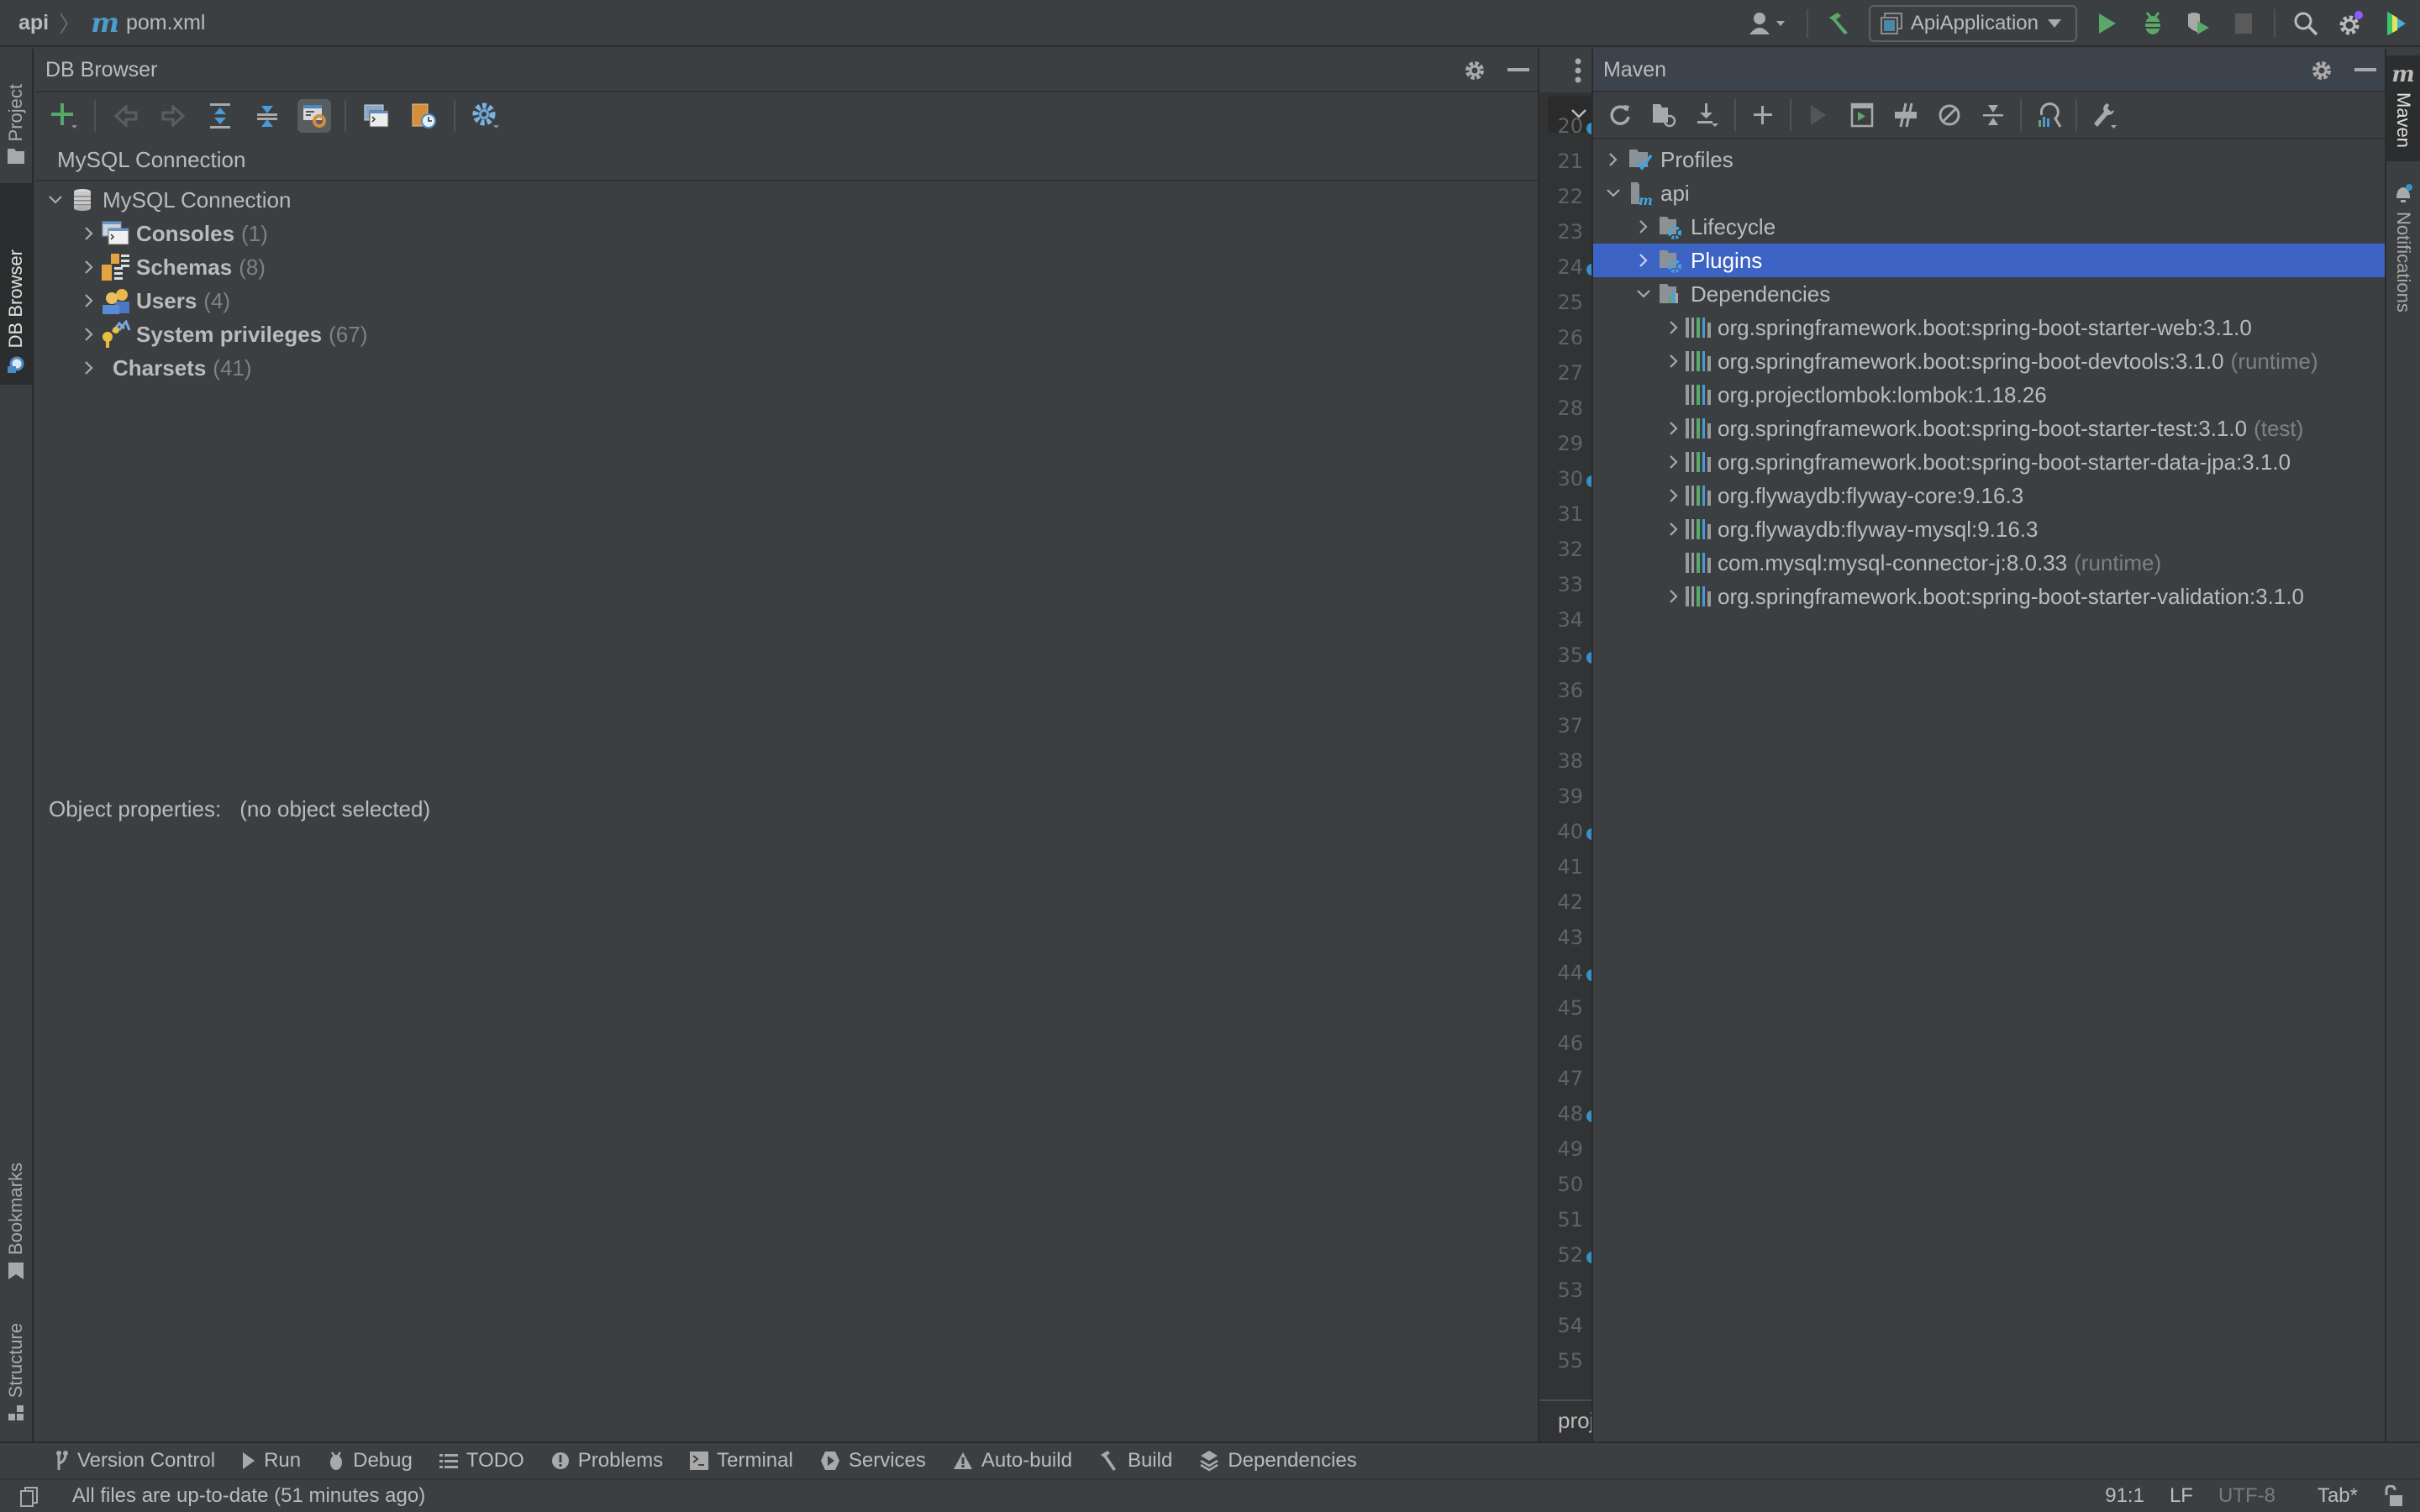 The image size is (2420, 1512). I want to click on generate-sources-button, so click(1664, 115).